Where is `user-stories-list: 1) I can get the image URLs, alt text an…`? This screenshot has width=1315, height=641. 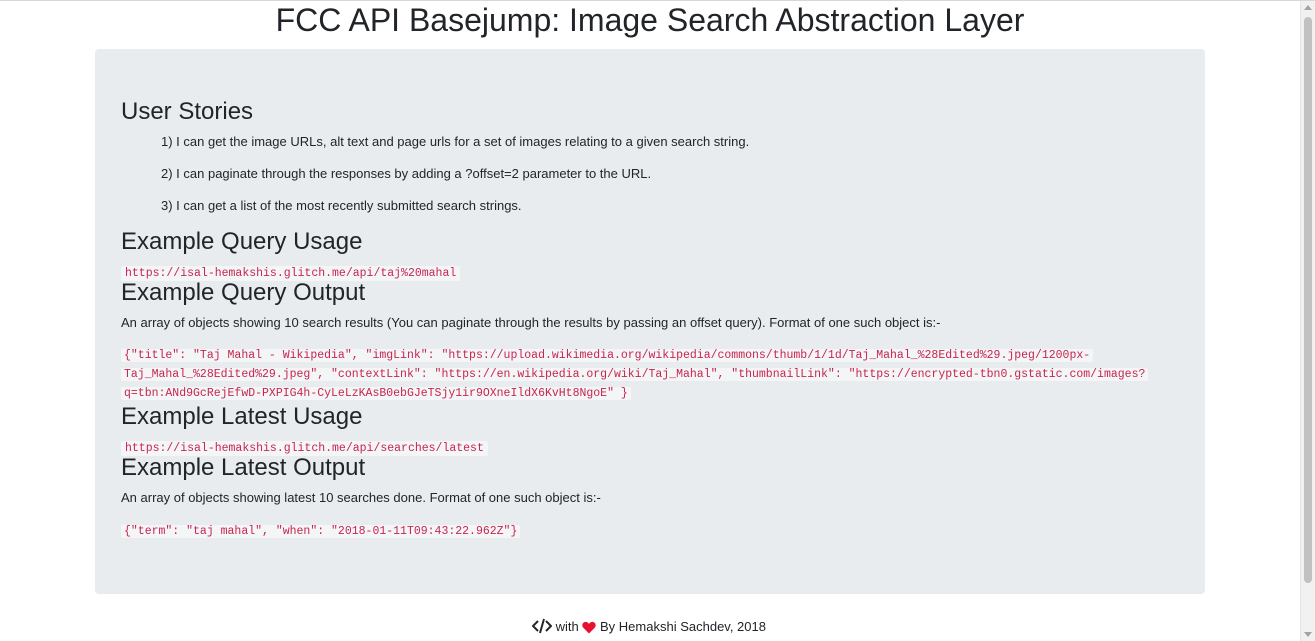 user-stories-list: 1) I can get the image URLs, alt text an… is located at coordinates (650, 174).